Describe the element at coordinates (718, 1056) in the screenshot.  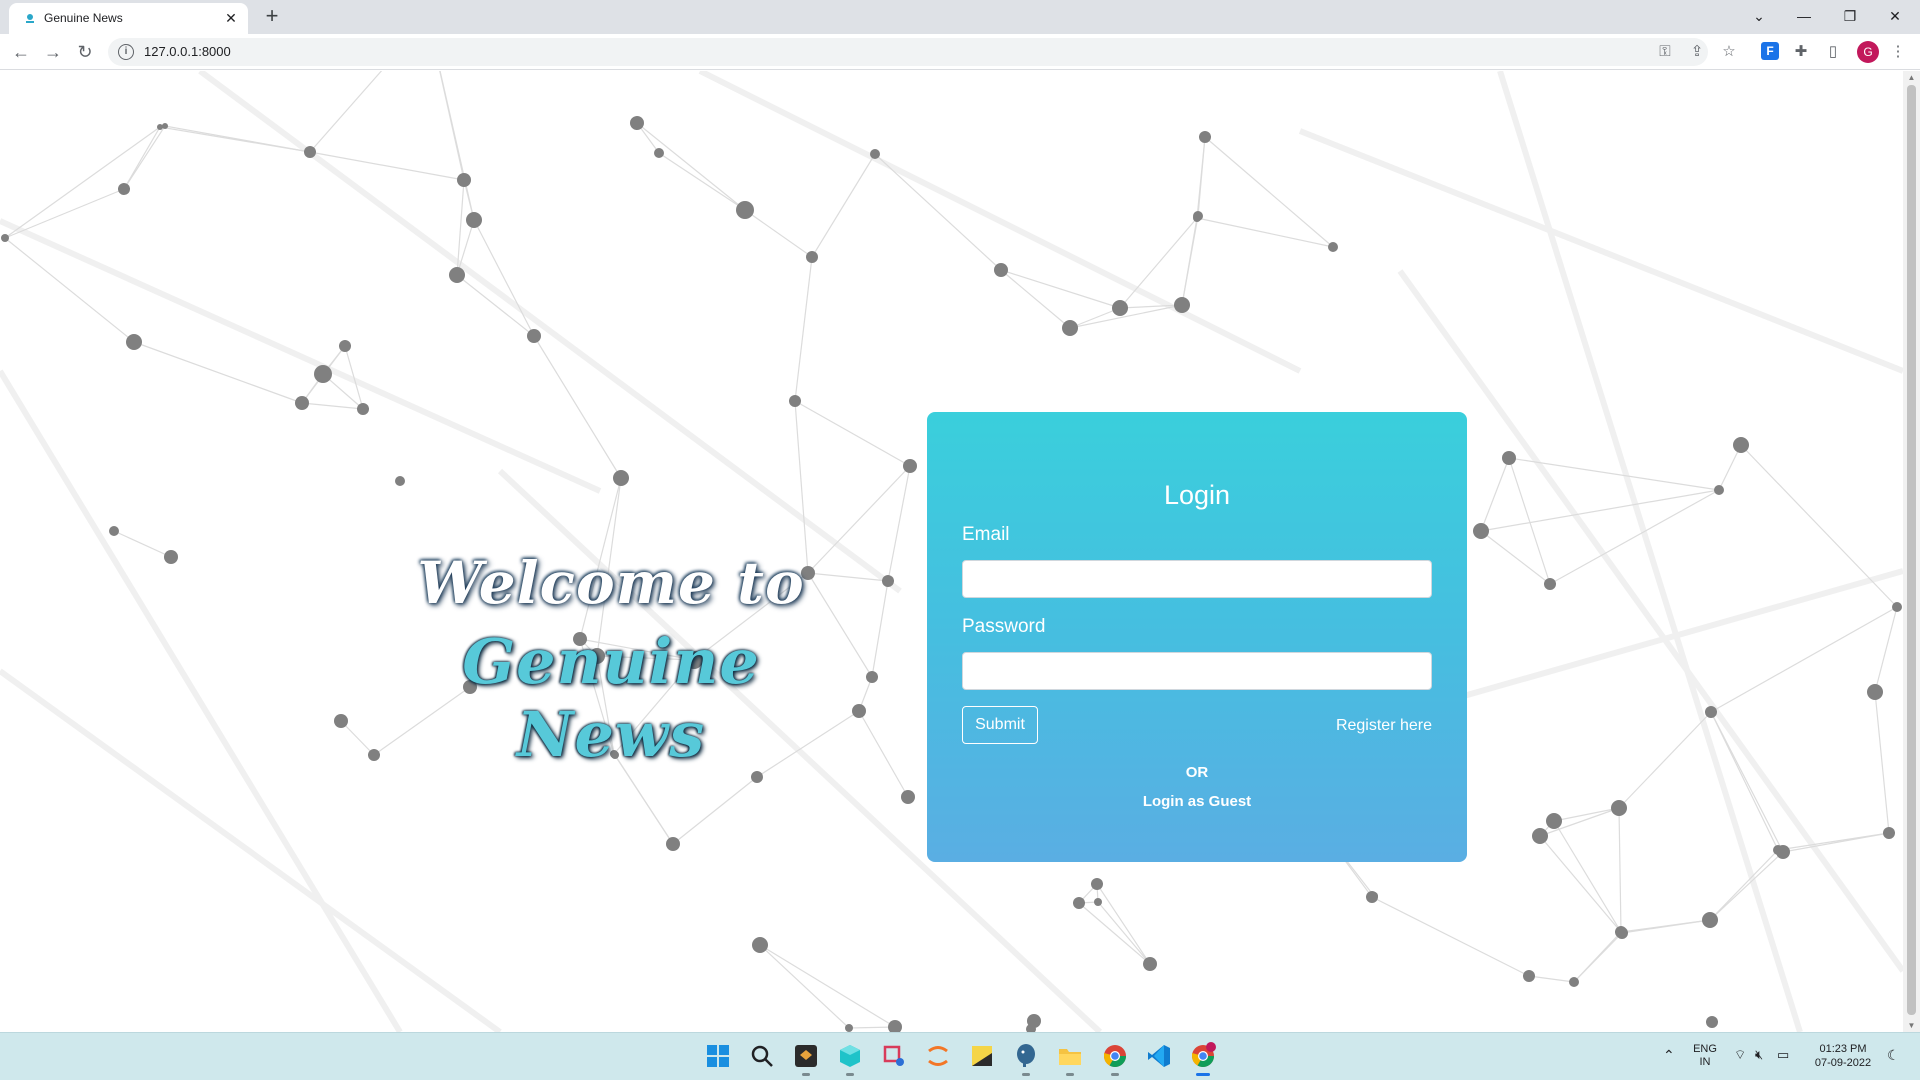
I see `start-icon` at that location.